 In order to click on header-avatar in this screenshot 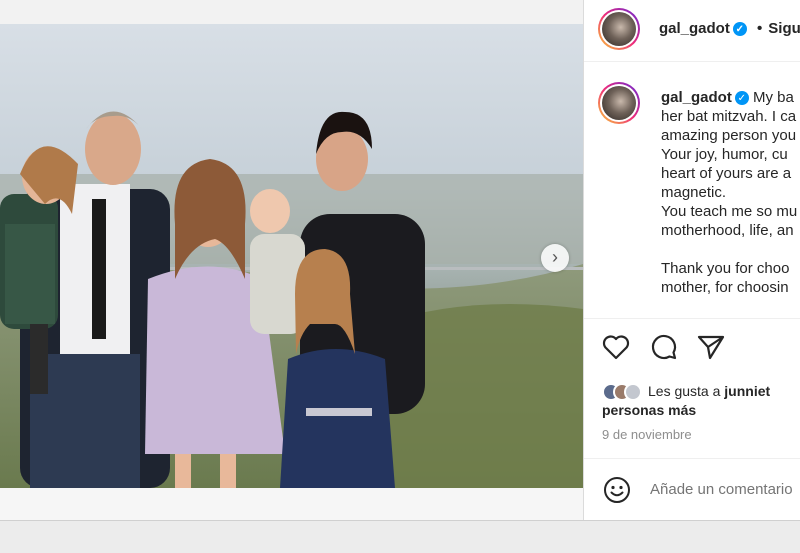, I will do `click(619, 29)`.